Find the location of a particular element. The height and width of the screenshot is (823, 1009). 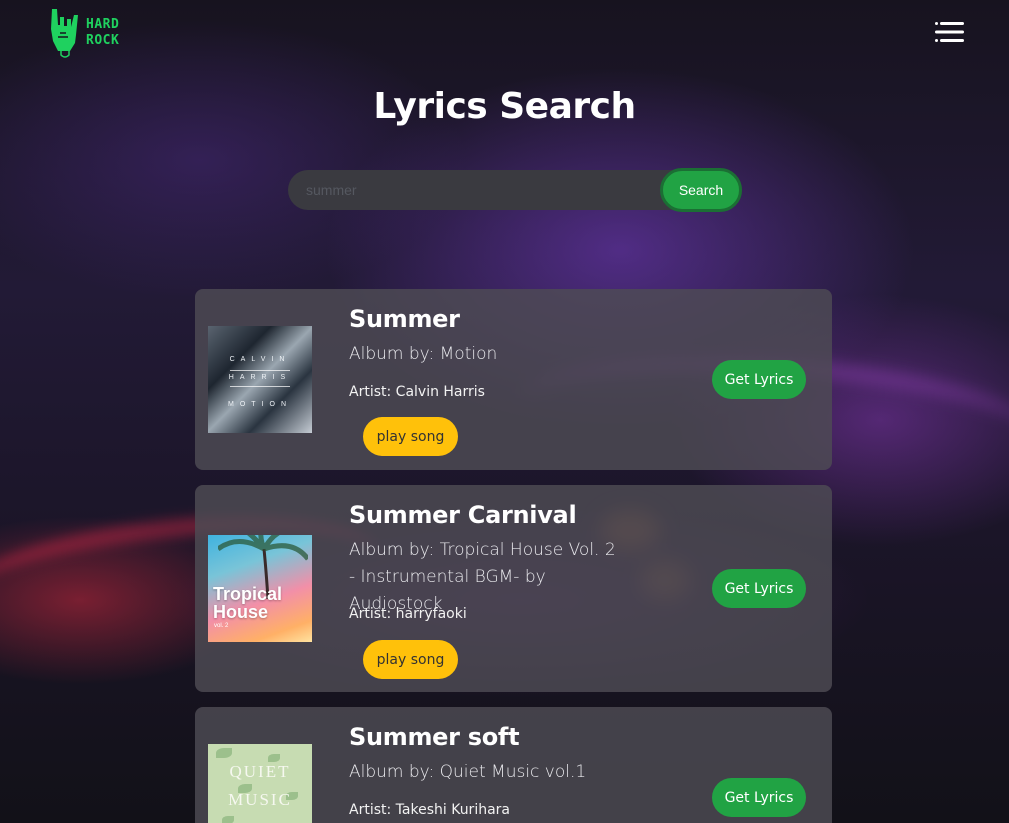

artist-name: Artist: harryfaoki is located at coordinates (408, 614).